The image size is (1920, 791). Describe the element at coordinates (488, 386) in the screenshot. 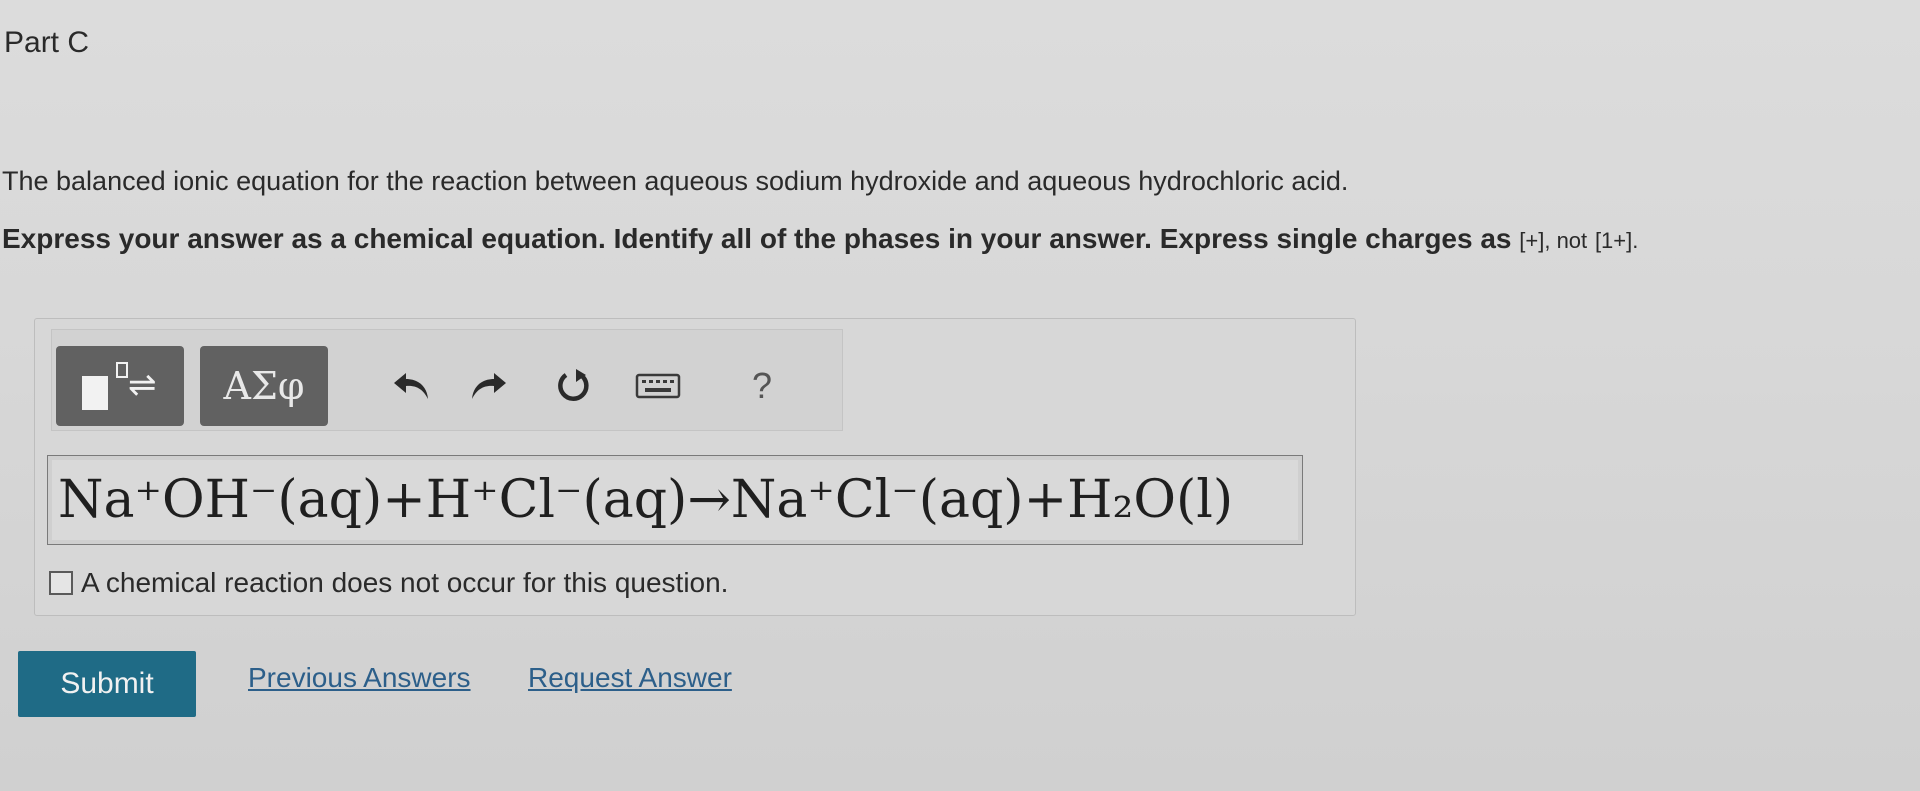

I see `redo-icon` at that location.